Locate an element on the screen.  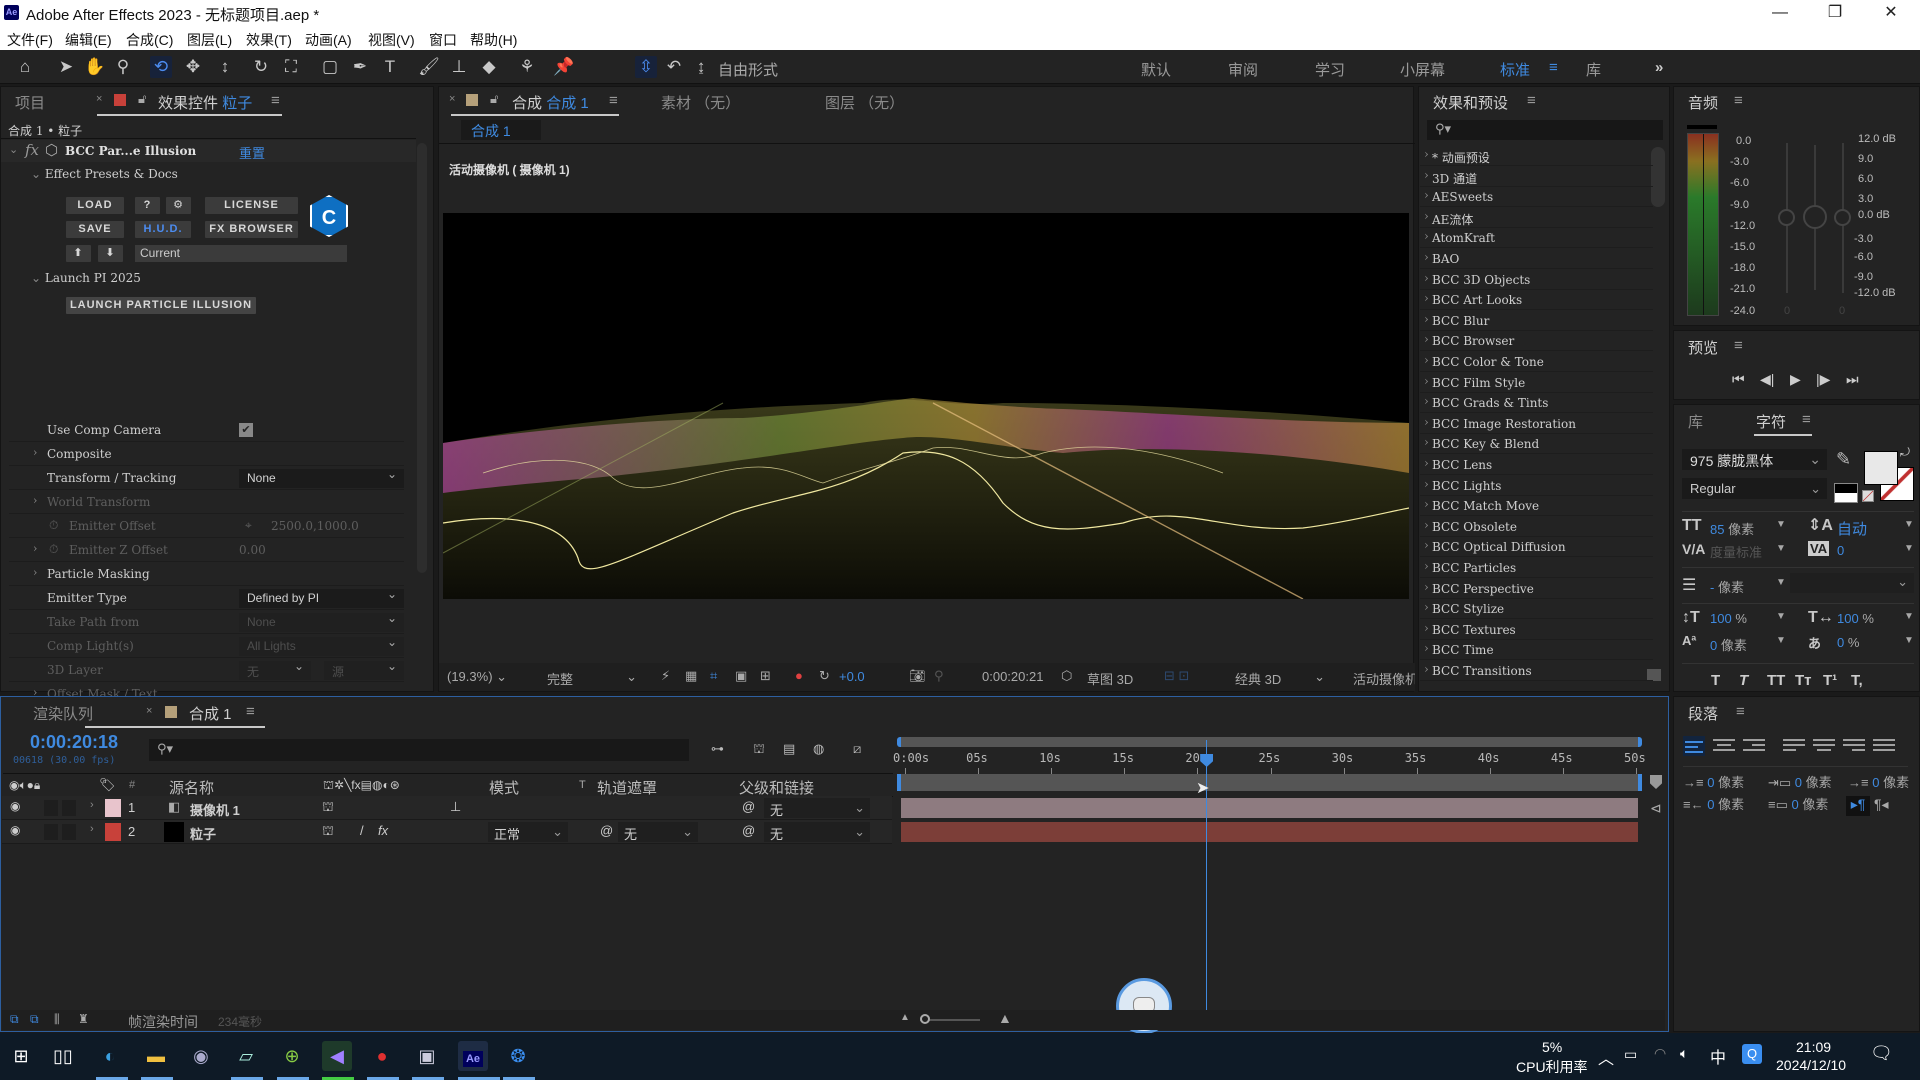
property-dropdown: Defined by PI is located at coordinates (321, 597).